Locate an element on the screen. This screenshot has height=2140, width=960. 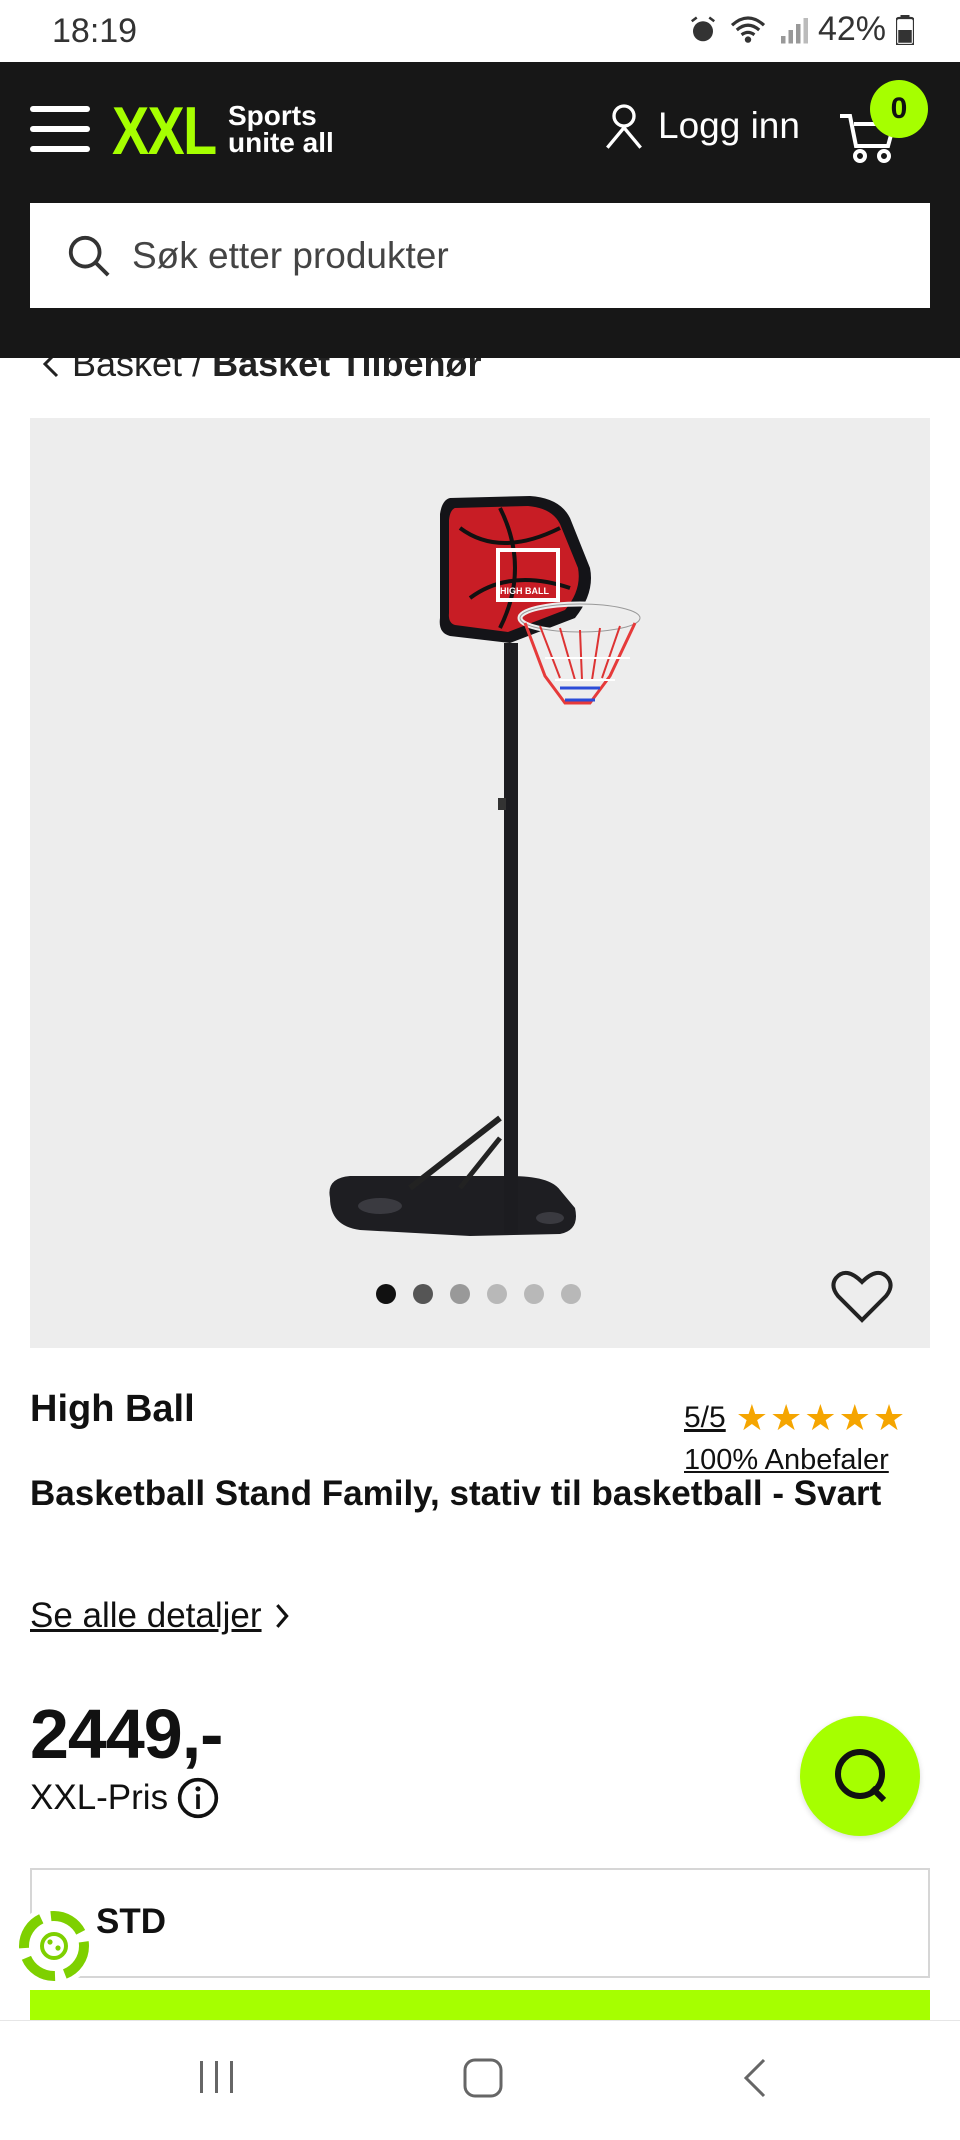
price-label-text: XXL-Pris is located at coordinates (99, 1797).